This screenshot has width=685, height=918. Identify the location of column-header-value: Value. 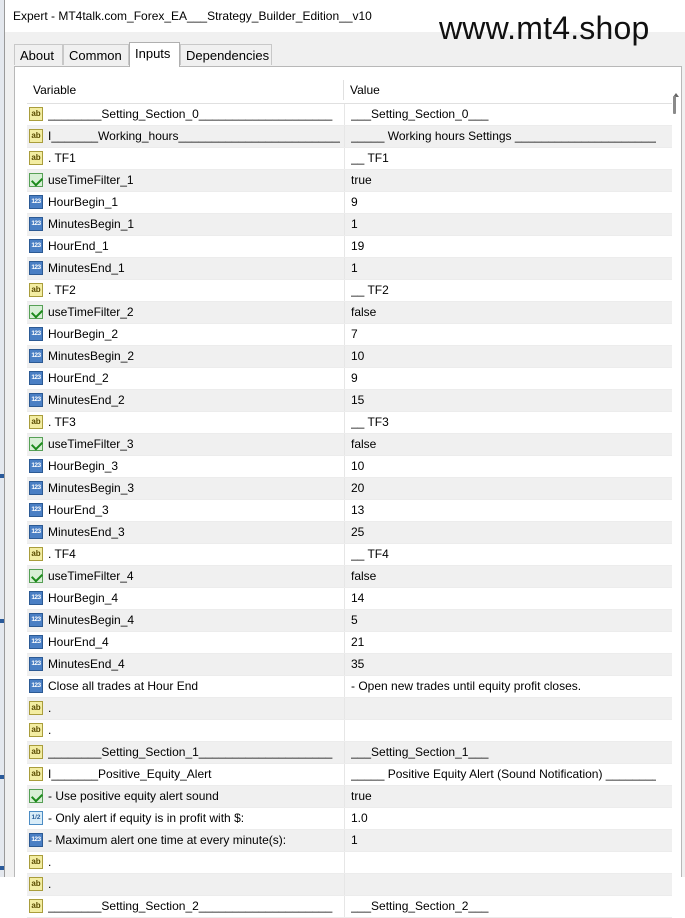
(365, 90).